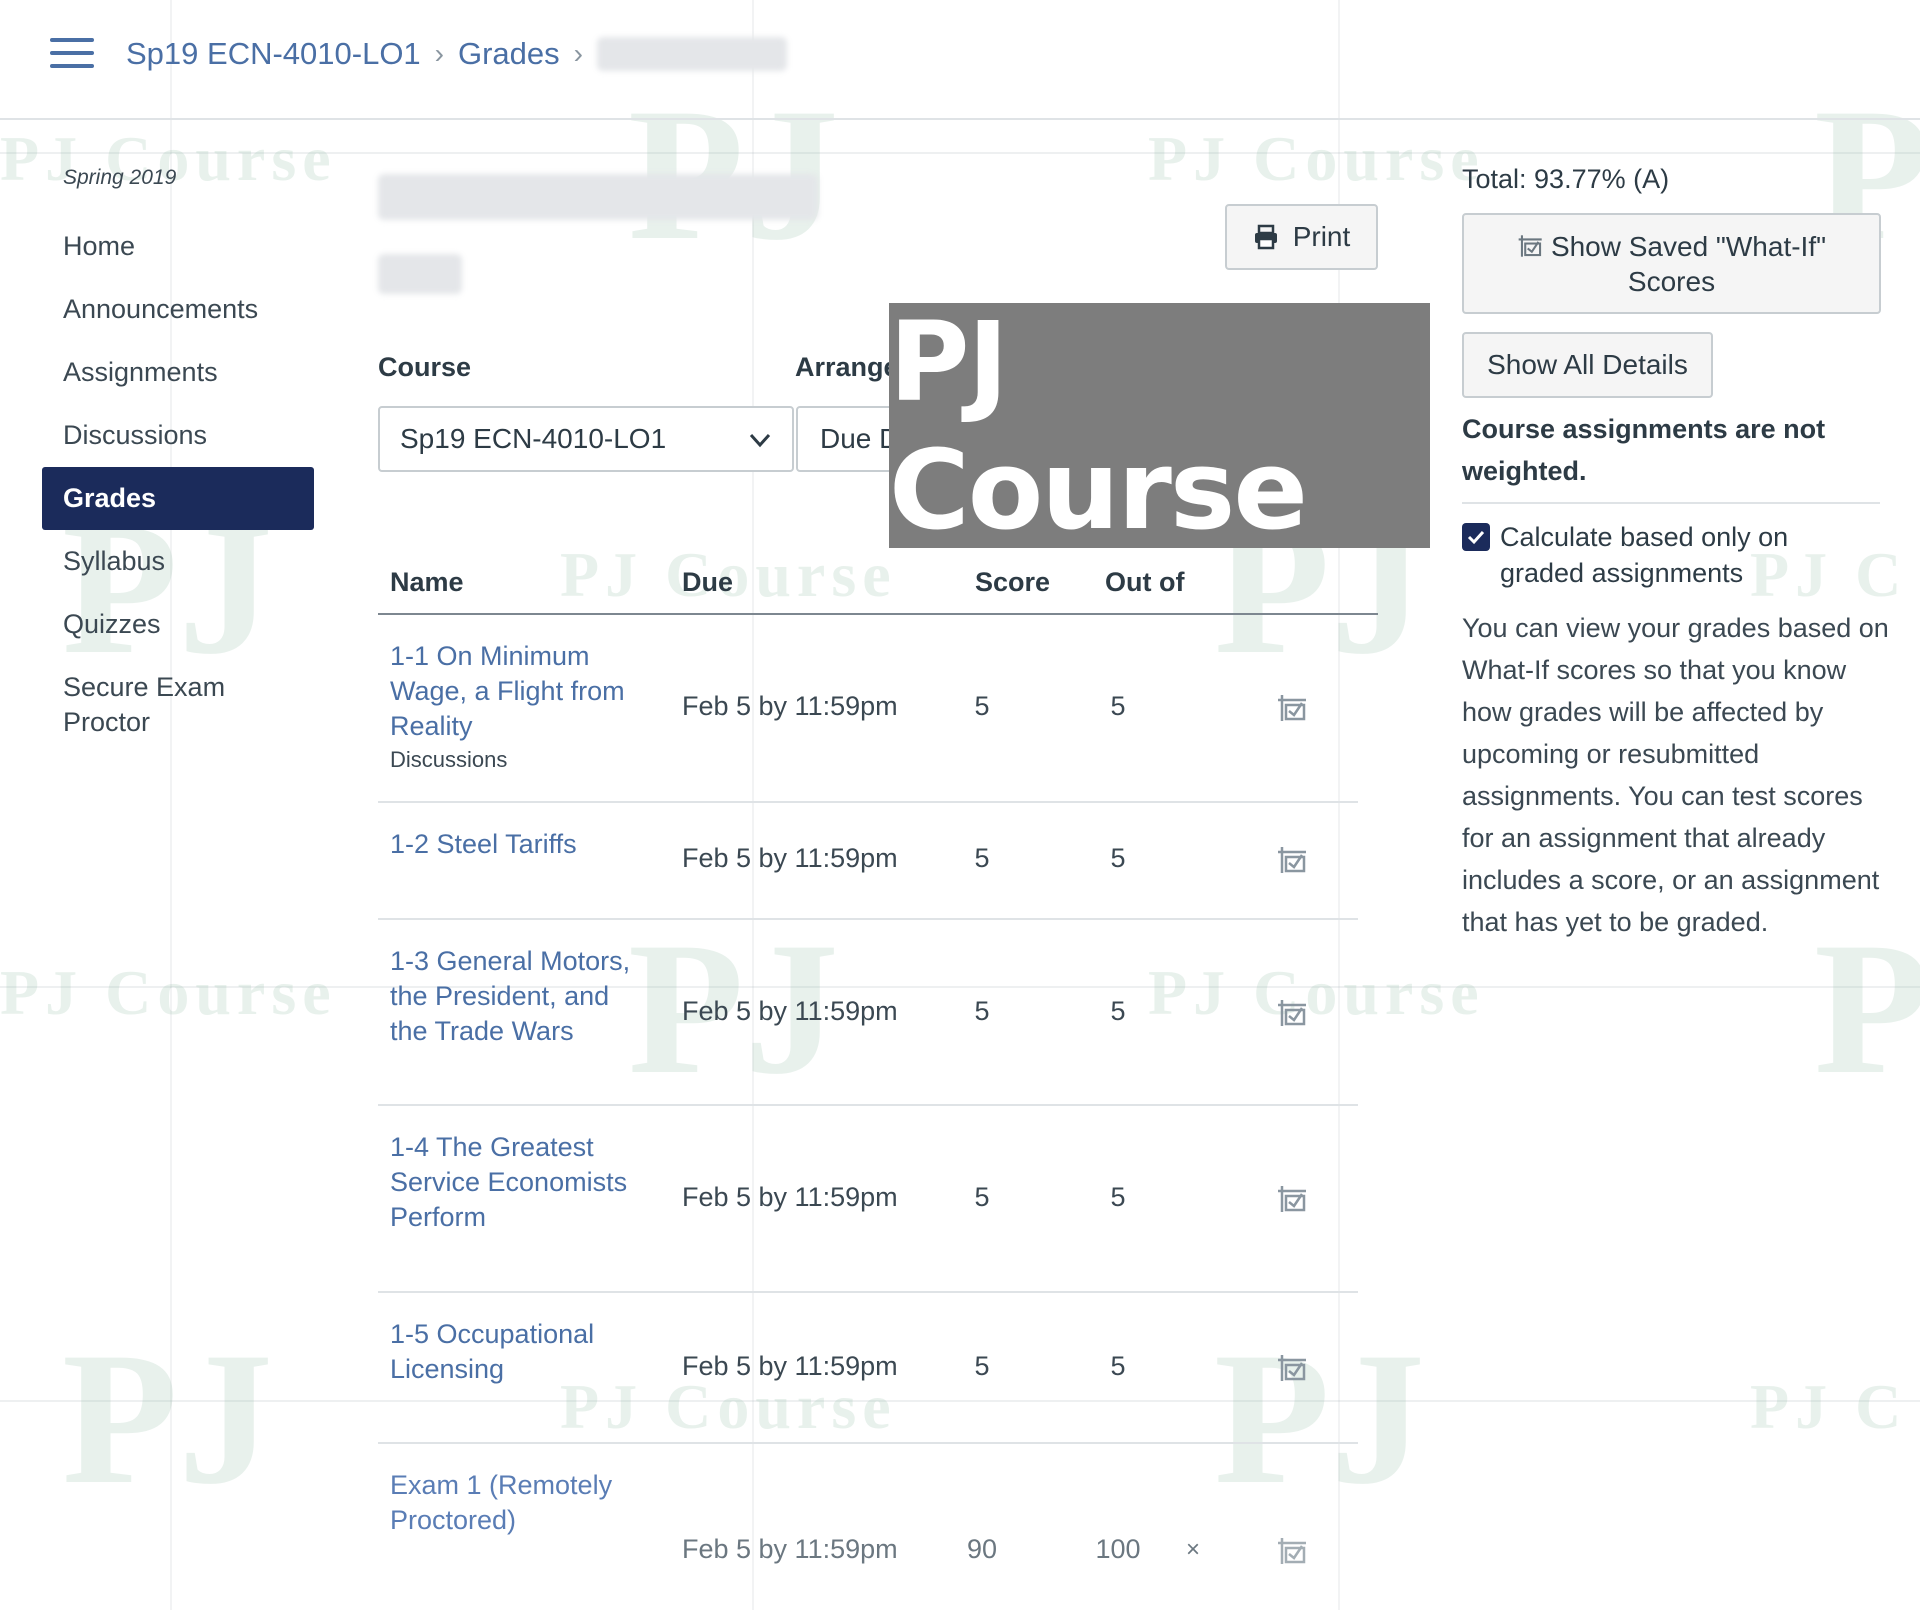 The width and height of the screenshot is (1920, 1610). Describe the element at coordinates (501, 1502) in the screenshot. I see `assignment-name: Exam 1 (Remotely Proctored)` at that location.